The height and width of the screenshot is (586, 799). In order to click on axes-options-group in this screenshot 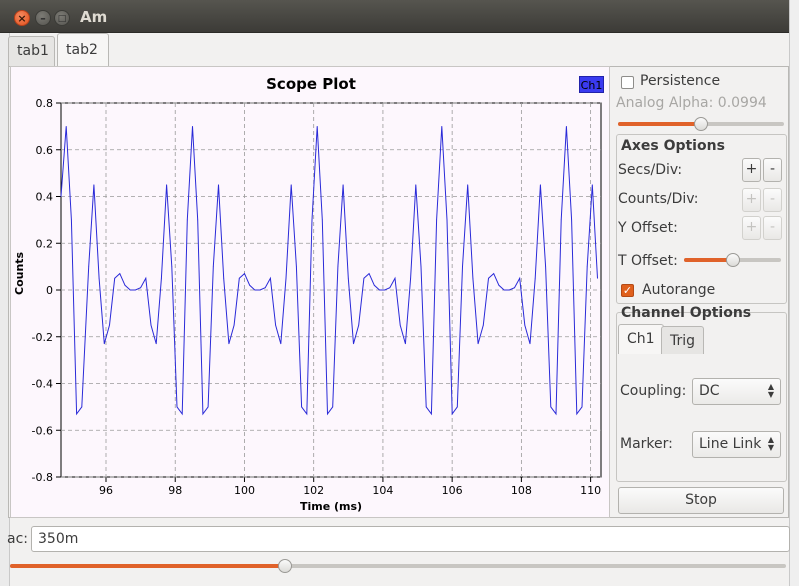, I will do `click(701, 219)`.